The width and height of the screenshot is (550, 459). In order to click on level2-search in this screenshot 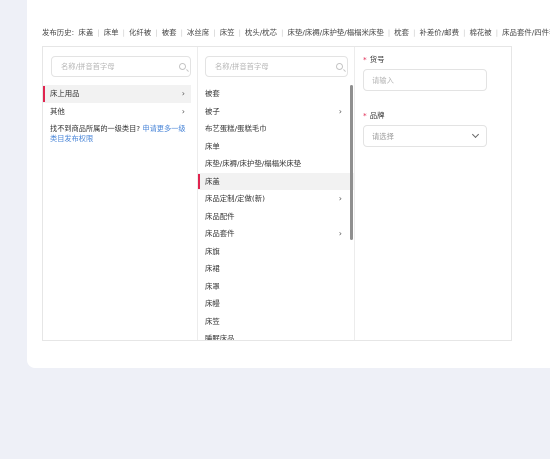, I will do `click(276, 66)`.